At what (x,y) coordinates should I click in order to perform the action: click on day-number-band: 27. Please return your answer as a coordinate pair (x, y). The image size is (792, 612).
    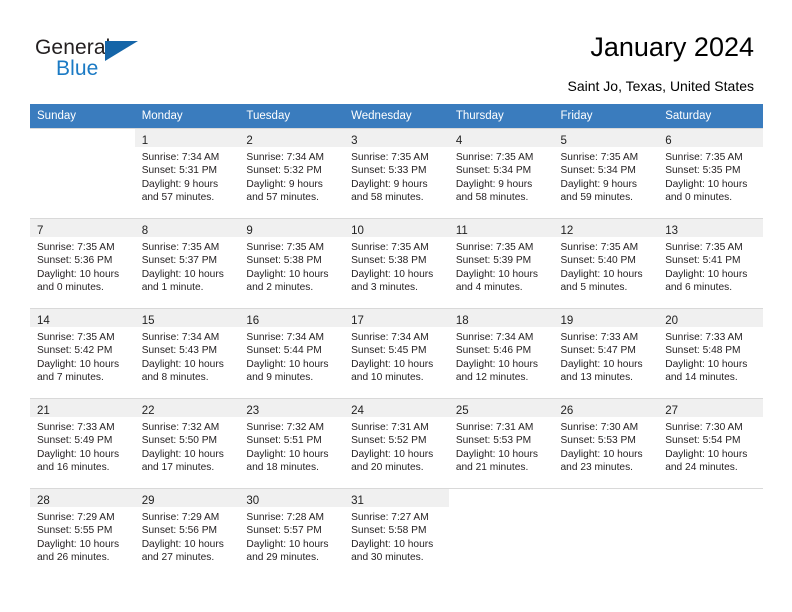
    Looking at the image, I should click on (710, 407).